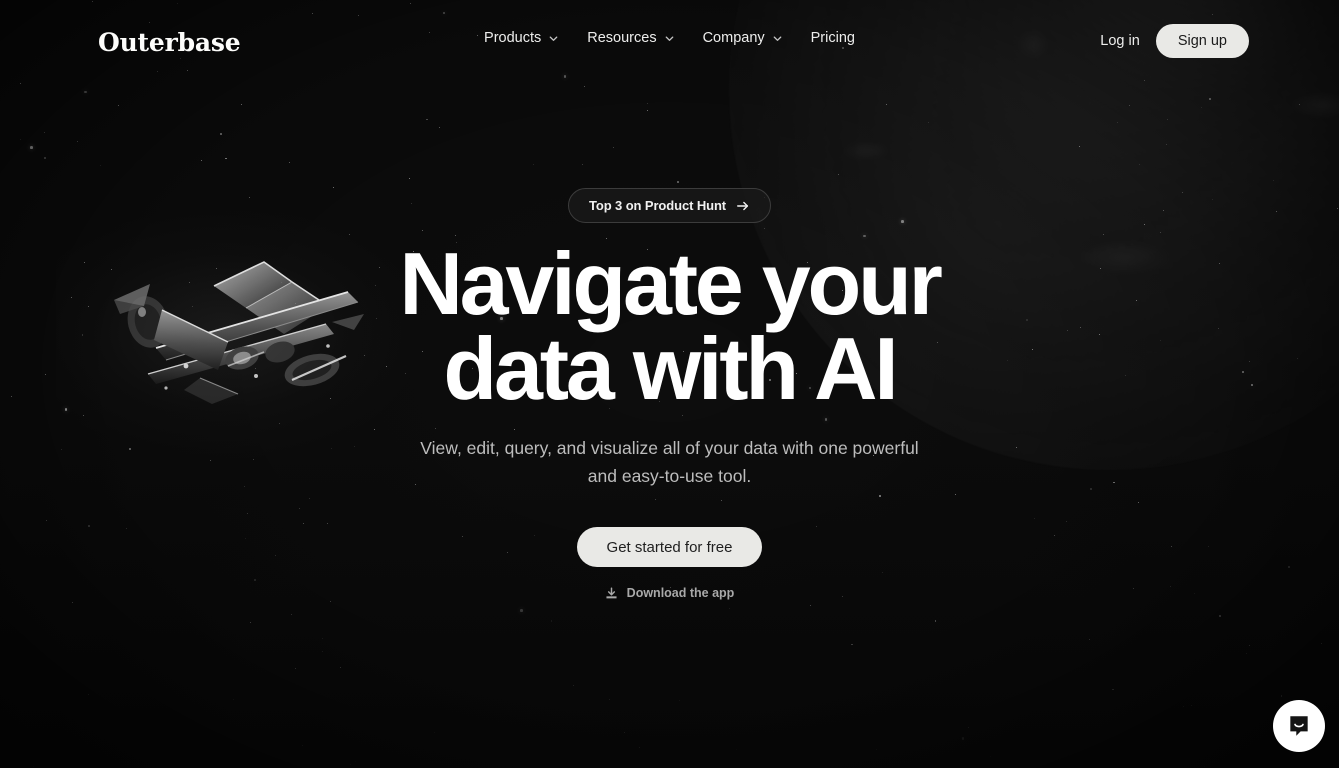 The height and width of the screenshot is (768, 1339). I want to click on nav-item-resources: Resources, so click(630, 38).